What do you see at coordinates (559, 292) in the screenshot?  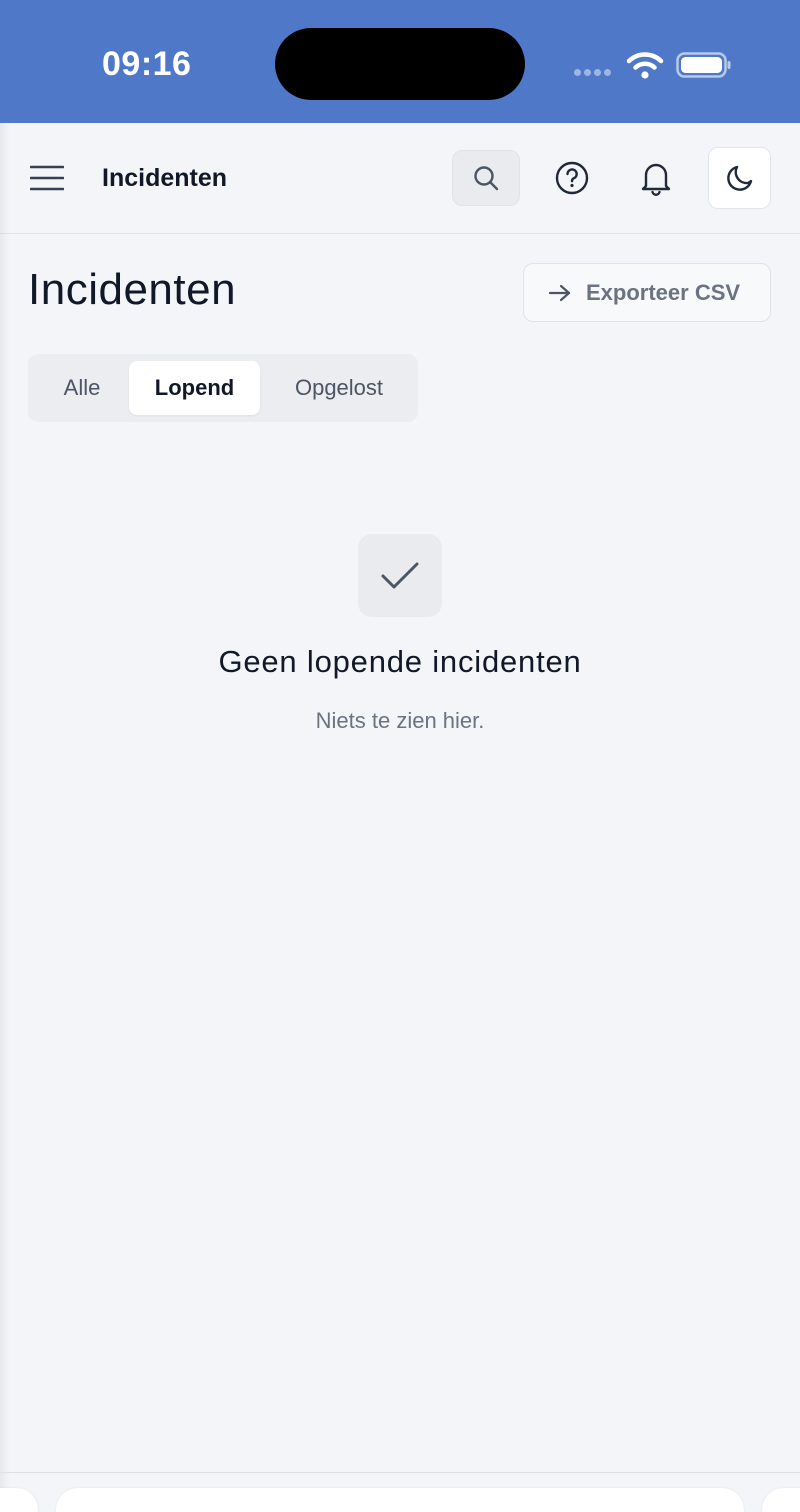 I see `arrow-right-icon` at bounding box center [559, 292].